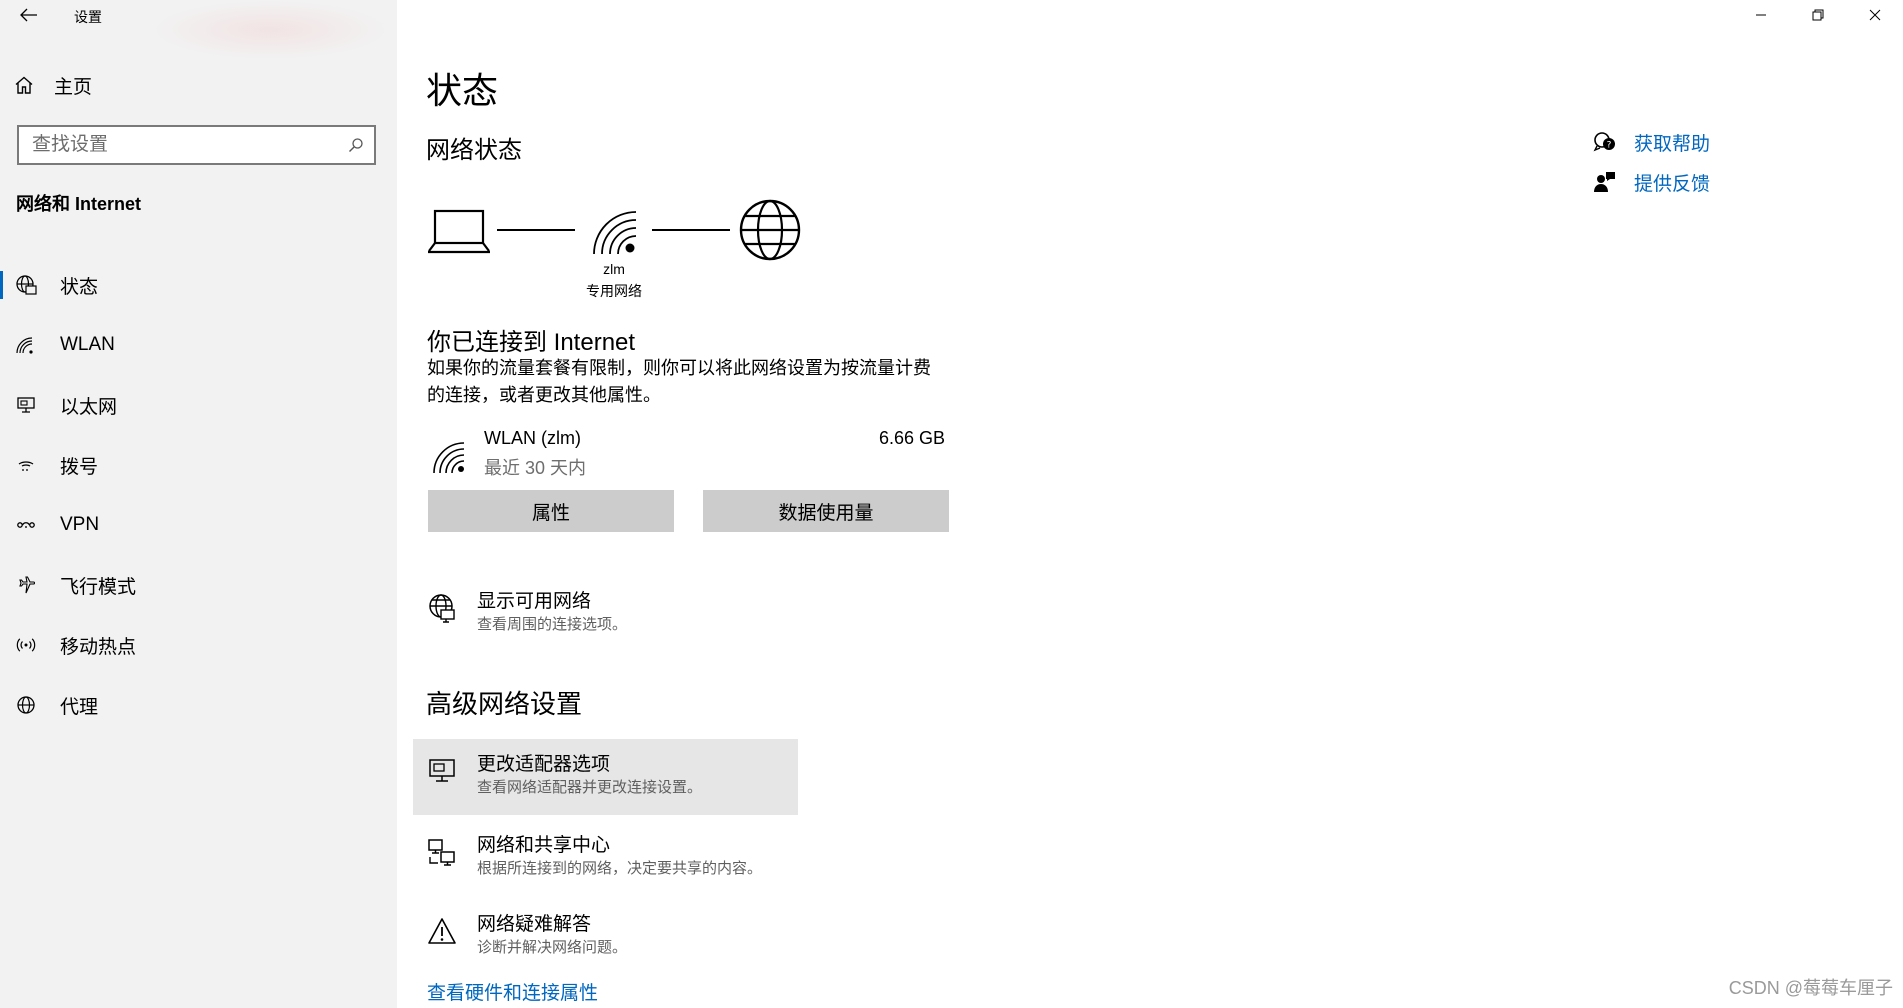  I want to click on sidebar-item-dialup: 拨号, so click(198, 465).